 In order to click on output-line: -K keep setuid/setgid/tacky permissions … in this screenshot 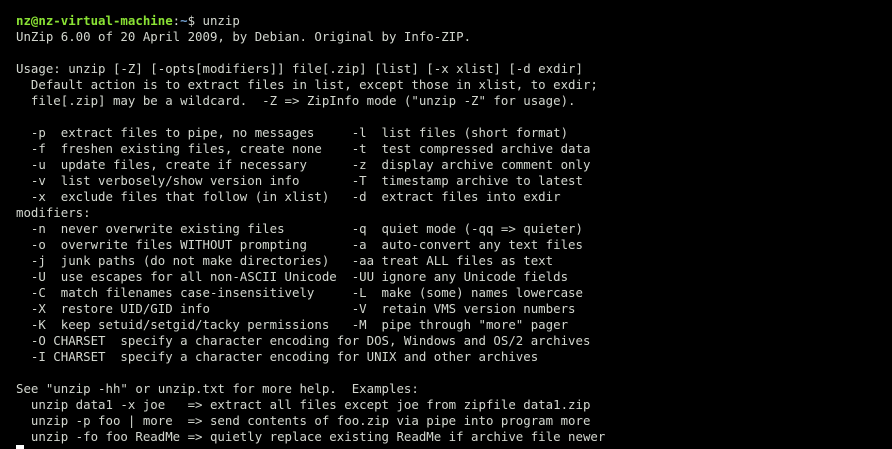, I will do `click(292, 324)`.